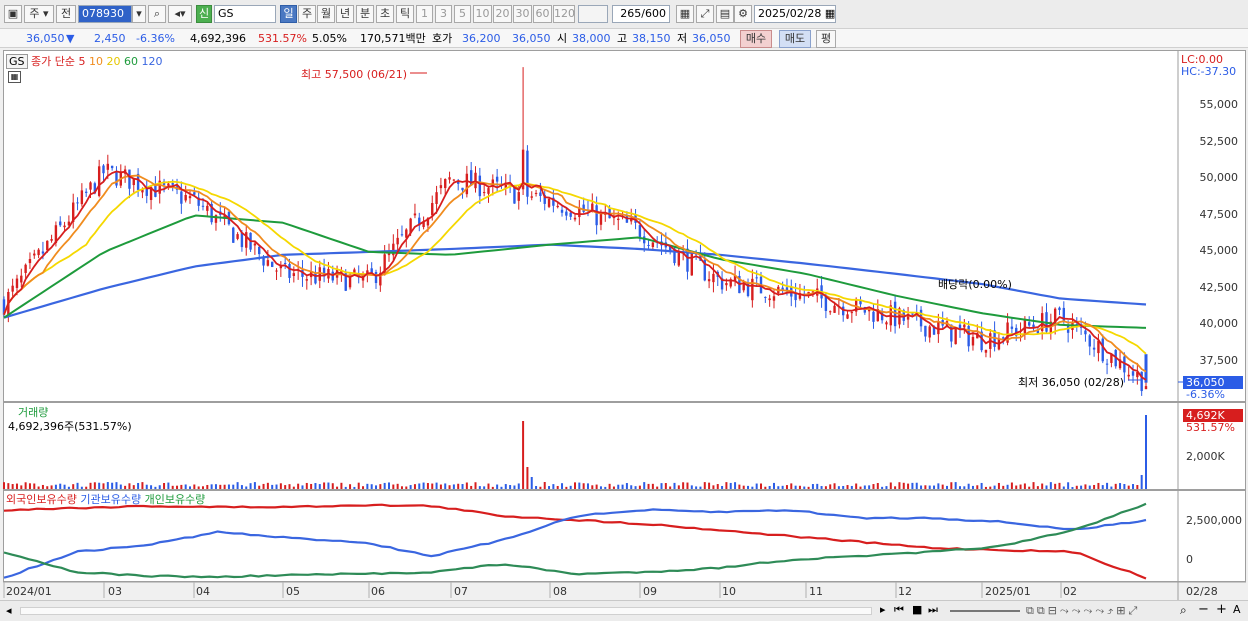 This screenshot has width=1248, height=621. What do you see at coordinates (14, 77) in the screenshot?
I see `grid-toggle-icon: ▦` at bounding box center [14, 77].